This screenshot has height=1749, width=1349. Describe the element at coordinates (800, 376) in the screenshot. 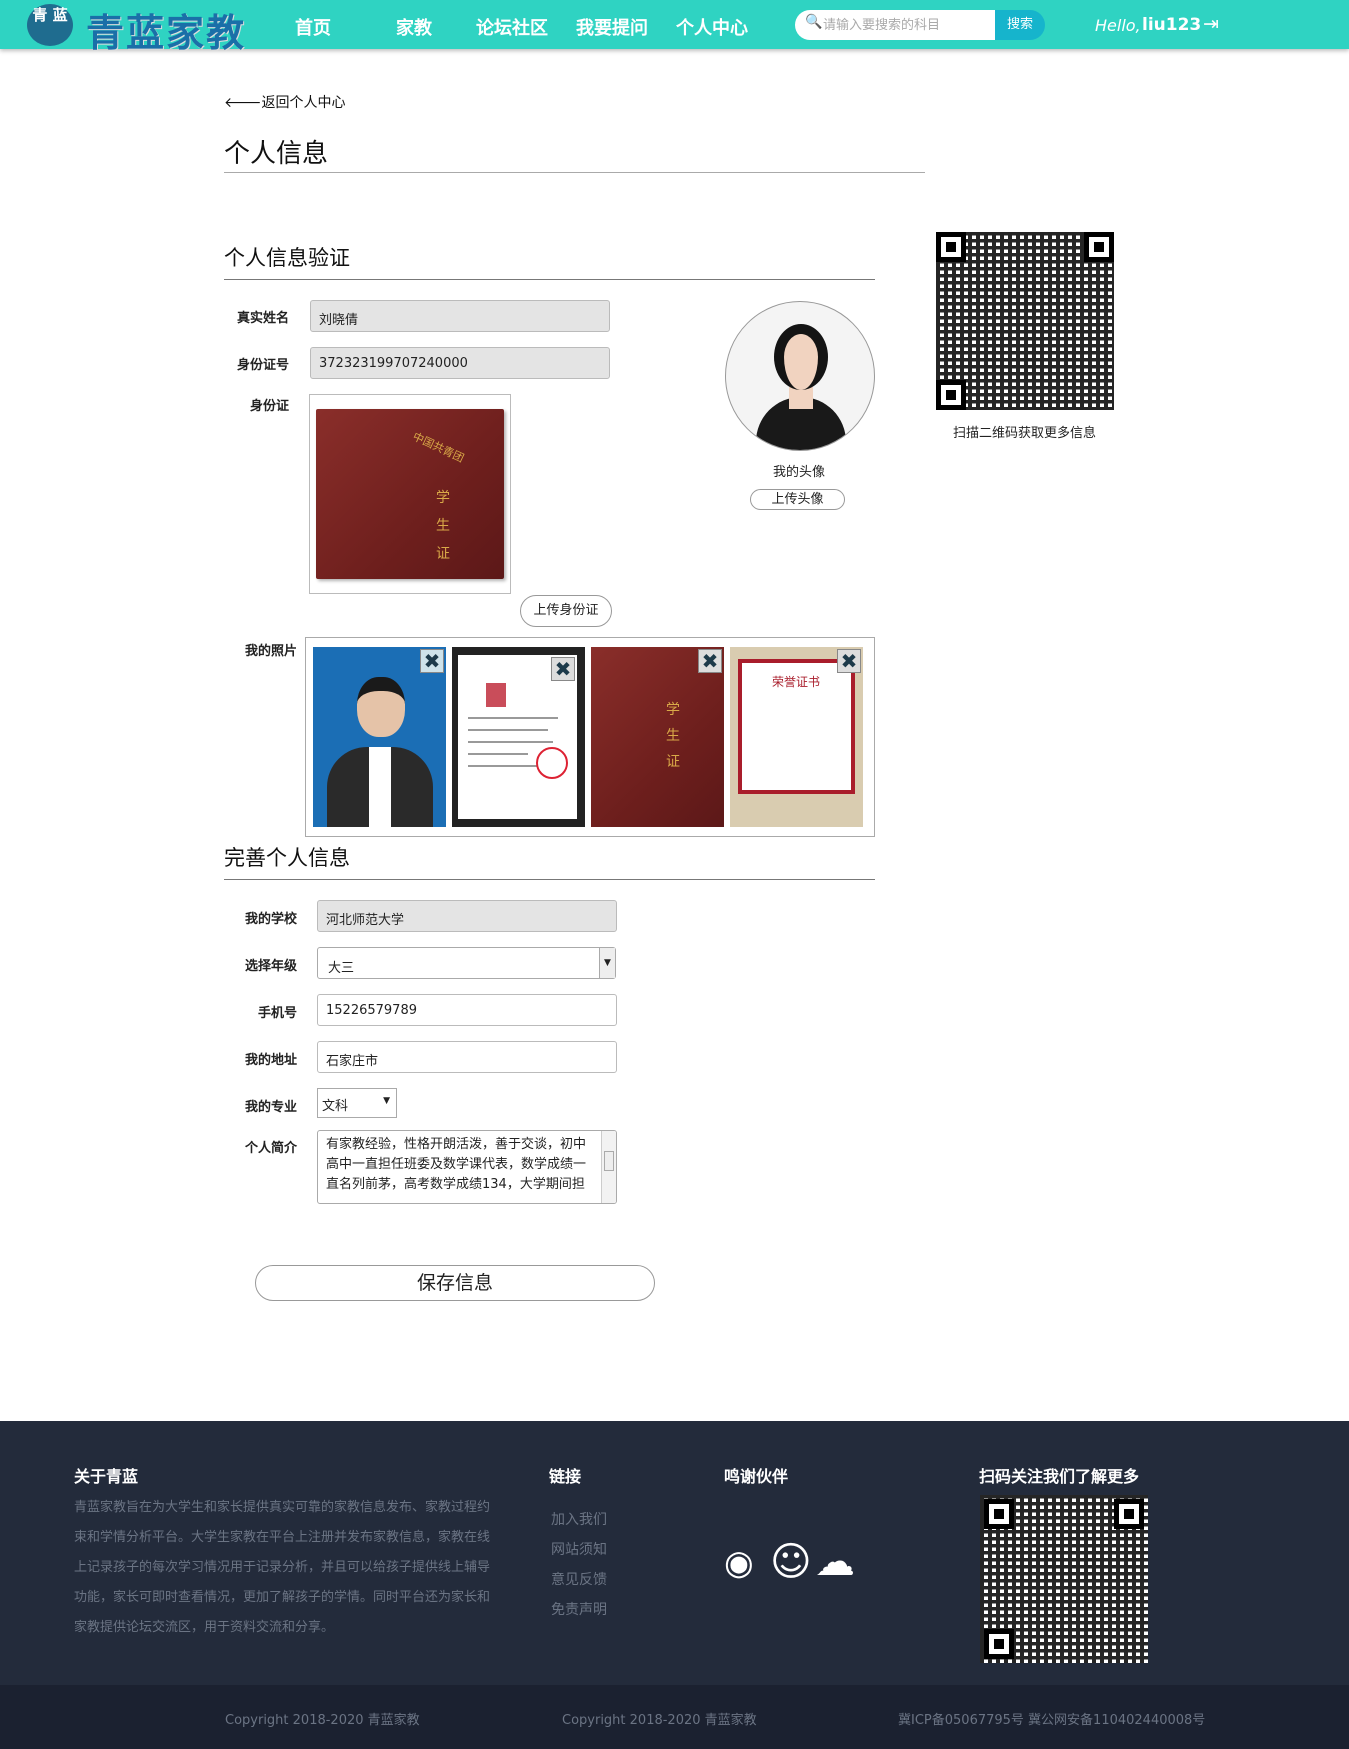

I see `avatar` at that location.